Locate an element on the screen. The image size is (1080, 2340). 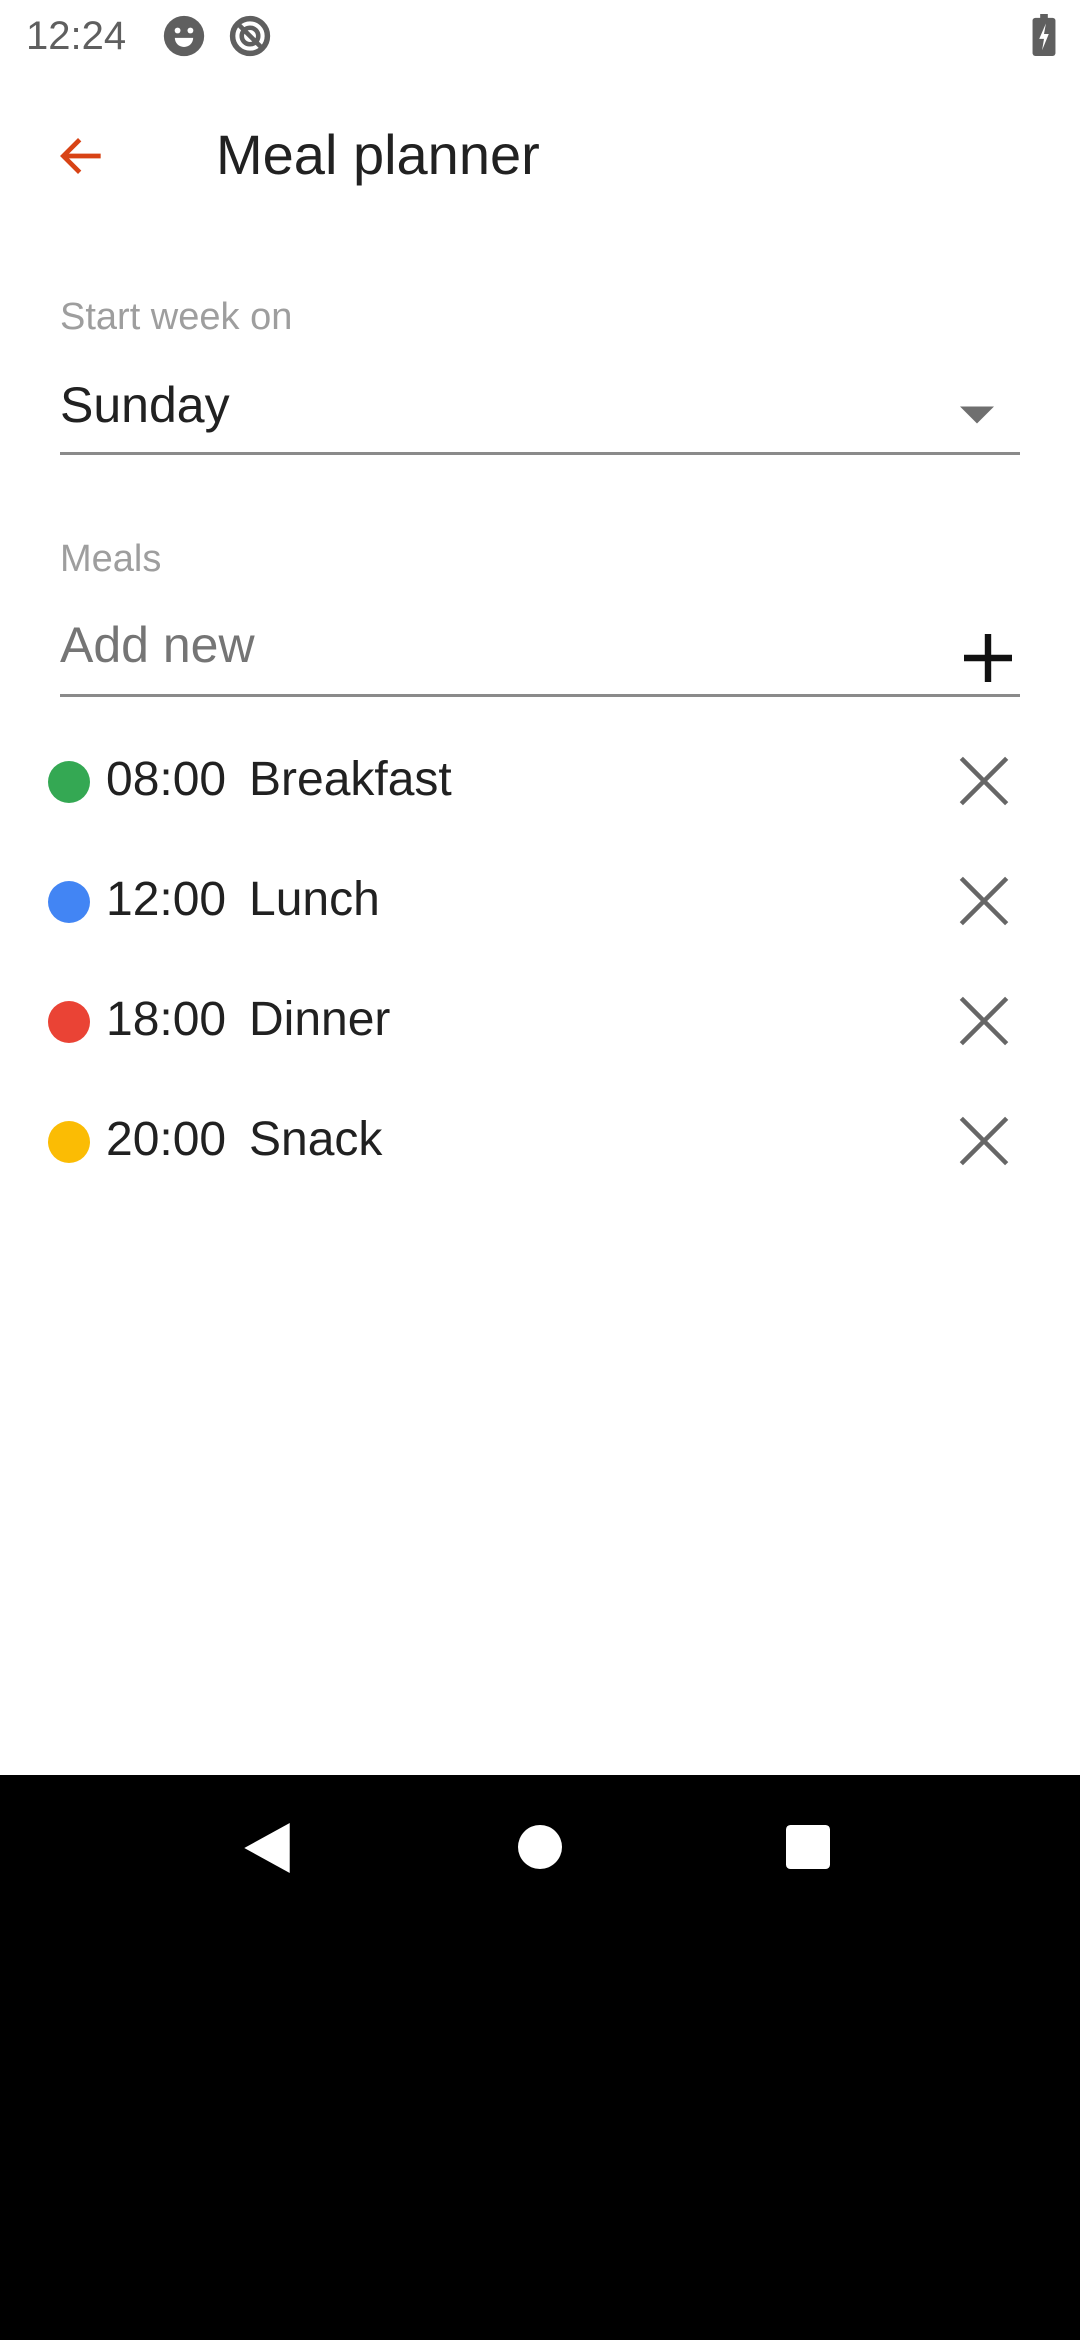
meal-time: 18:00 is located at coordinates (166, 1019).